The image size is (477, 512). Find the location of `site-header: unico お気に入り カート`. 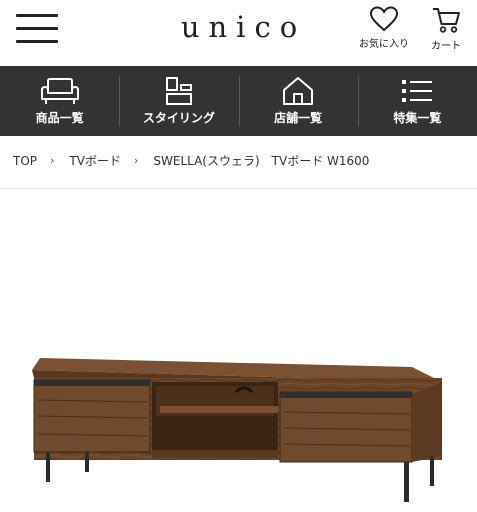

site-header: unico お気に入り カート is located at coordinates (238, 33).